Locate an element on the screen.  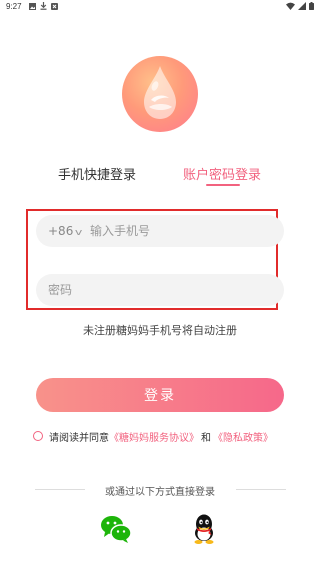
battery-icon is located at coordinates (311, 6).